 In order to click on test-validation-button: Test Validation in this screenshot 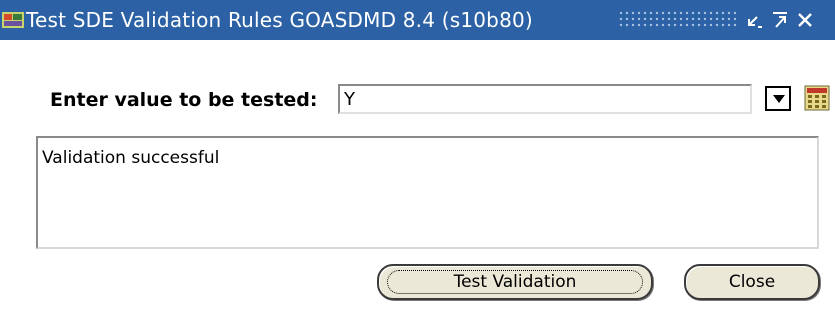, I will do `click(515, 282)`.